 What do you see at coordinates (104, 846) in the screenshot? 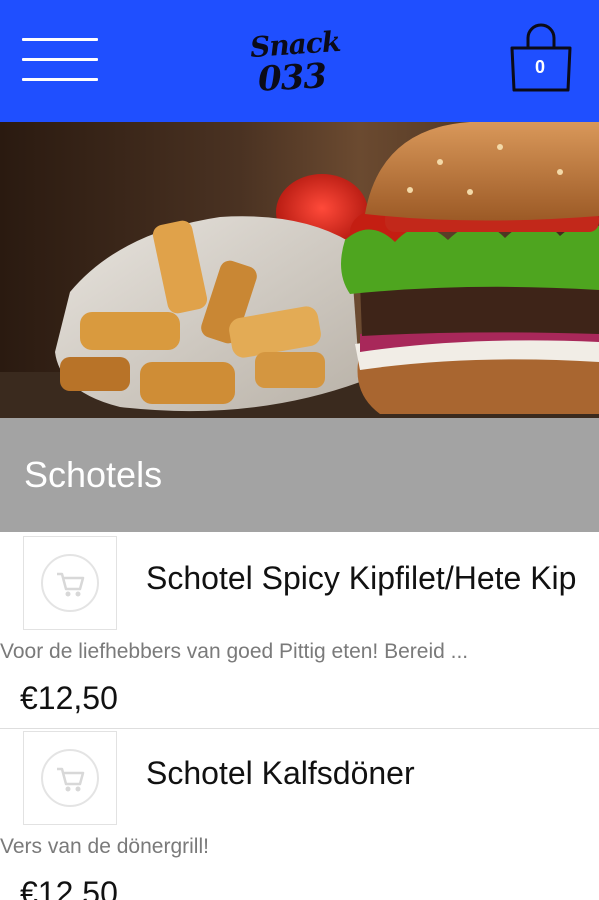
I see `item-description: Vers van de dönergrill!` at bounding box center [104, 846].